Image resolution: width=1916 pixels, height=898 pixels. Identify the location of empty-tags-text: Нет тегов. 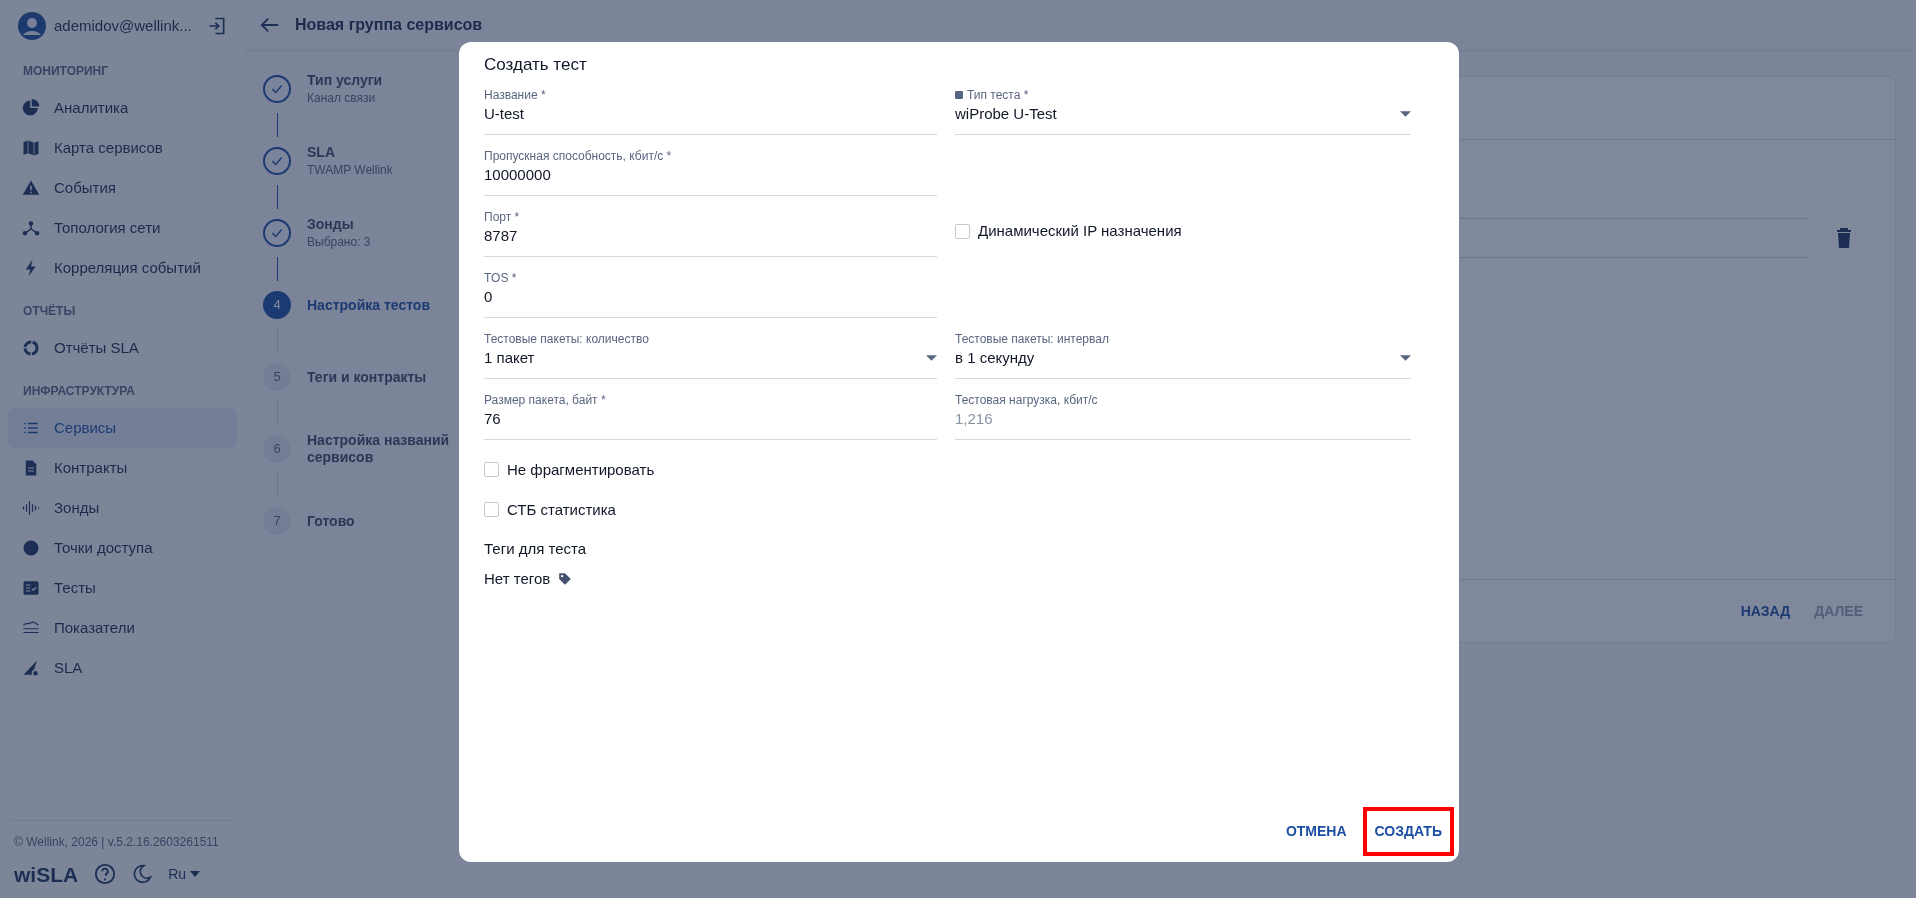
(517, 578).